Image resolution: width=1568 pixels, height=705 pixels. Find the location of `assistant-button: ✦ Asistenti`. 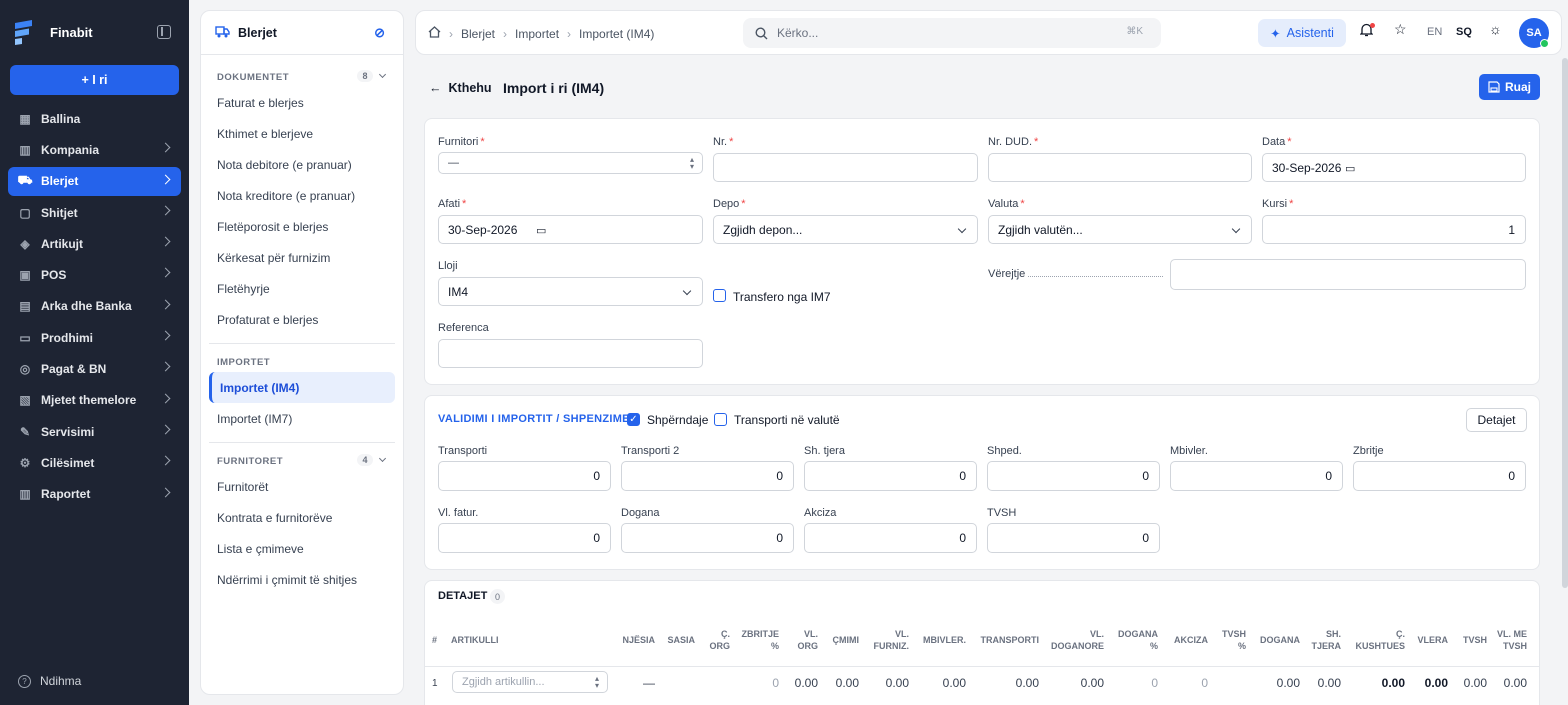

assistant-button: ✦ Asistenti is located at coordinates (1302, 33).